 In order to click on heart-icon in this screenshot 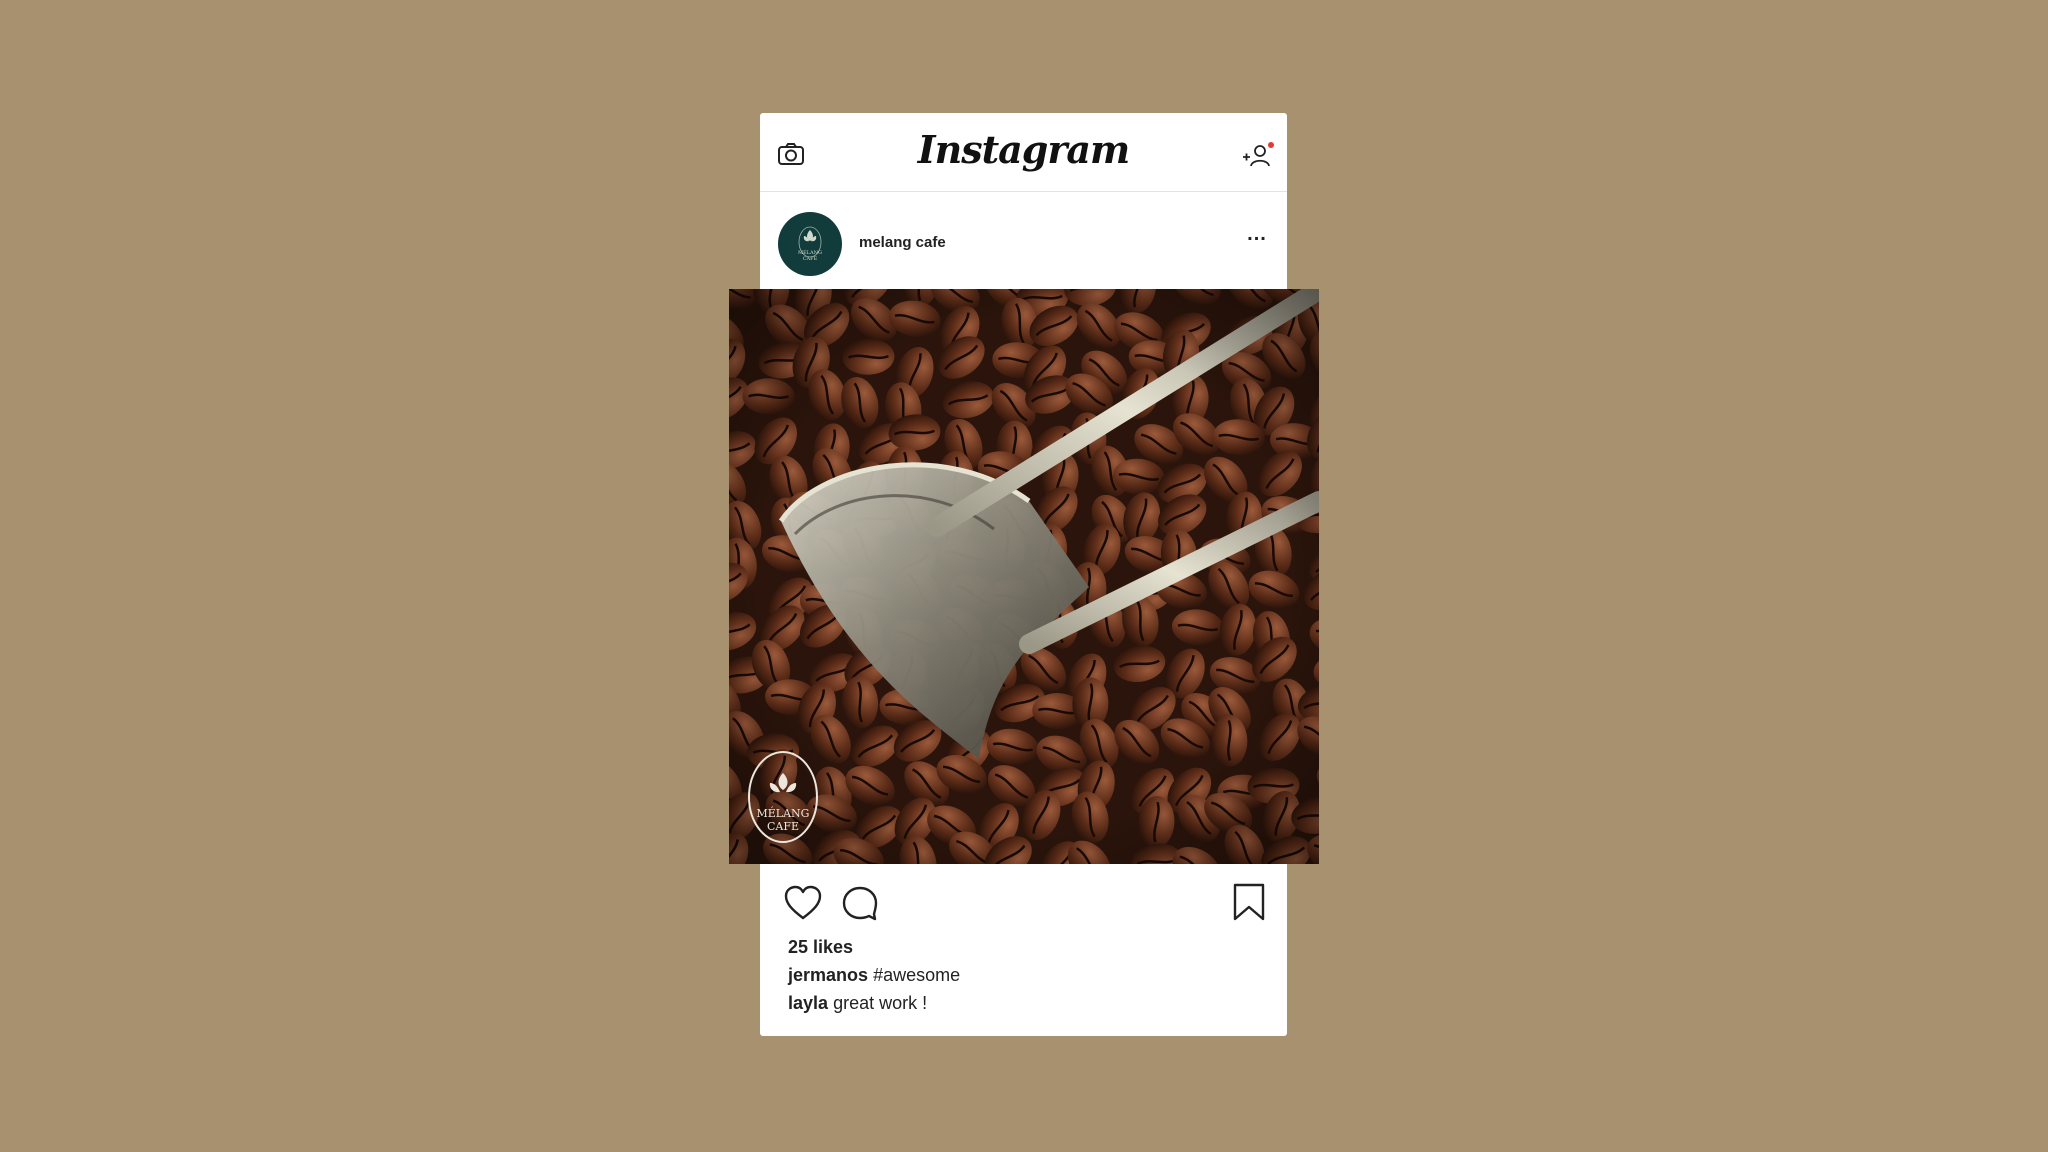, I will do `click(803, 903)`.